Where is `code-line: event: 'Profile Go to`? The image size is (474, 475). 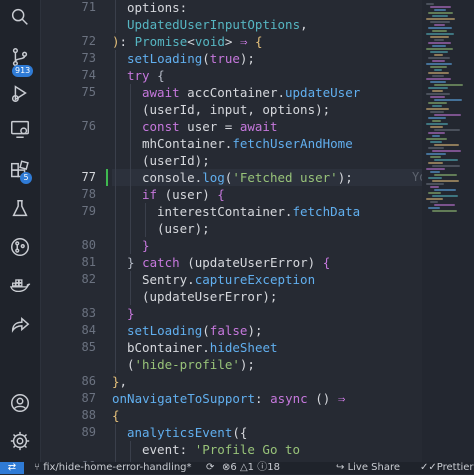
code-line: event: 'Profile Go to is located at coordinates (221, 449).